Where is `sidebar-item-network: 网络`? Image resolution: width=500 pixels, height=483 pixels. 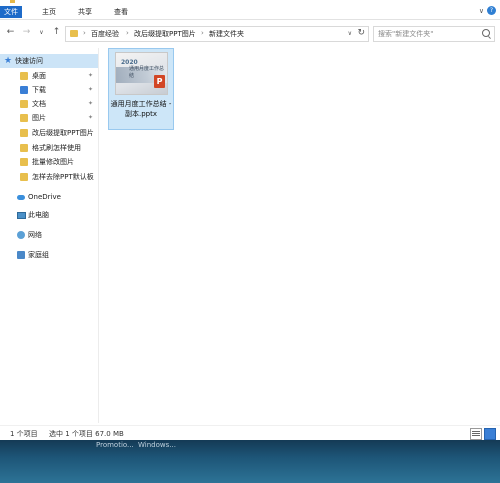
sidebar-item-network: 网络 is located at coordinates (49, 235).